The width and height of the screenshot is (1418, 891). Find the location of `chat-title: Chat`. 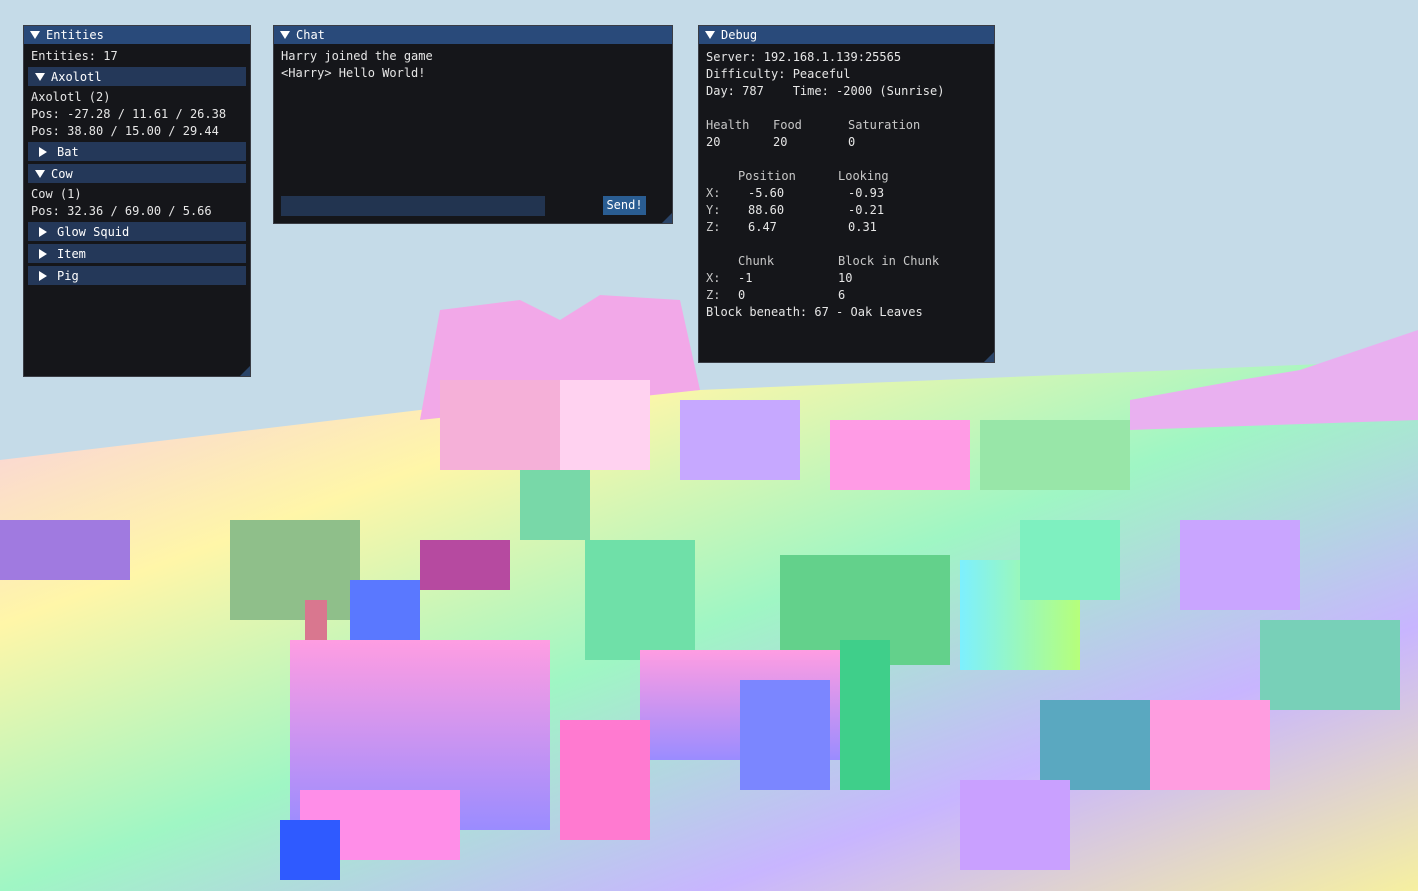

chat-title: Chat is located at coordinates (310, 35).